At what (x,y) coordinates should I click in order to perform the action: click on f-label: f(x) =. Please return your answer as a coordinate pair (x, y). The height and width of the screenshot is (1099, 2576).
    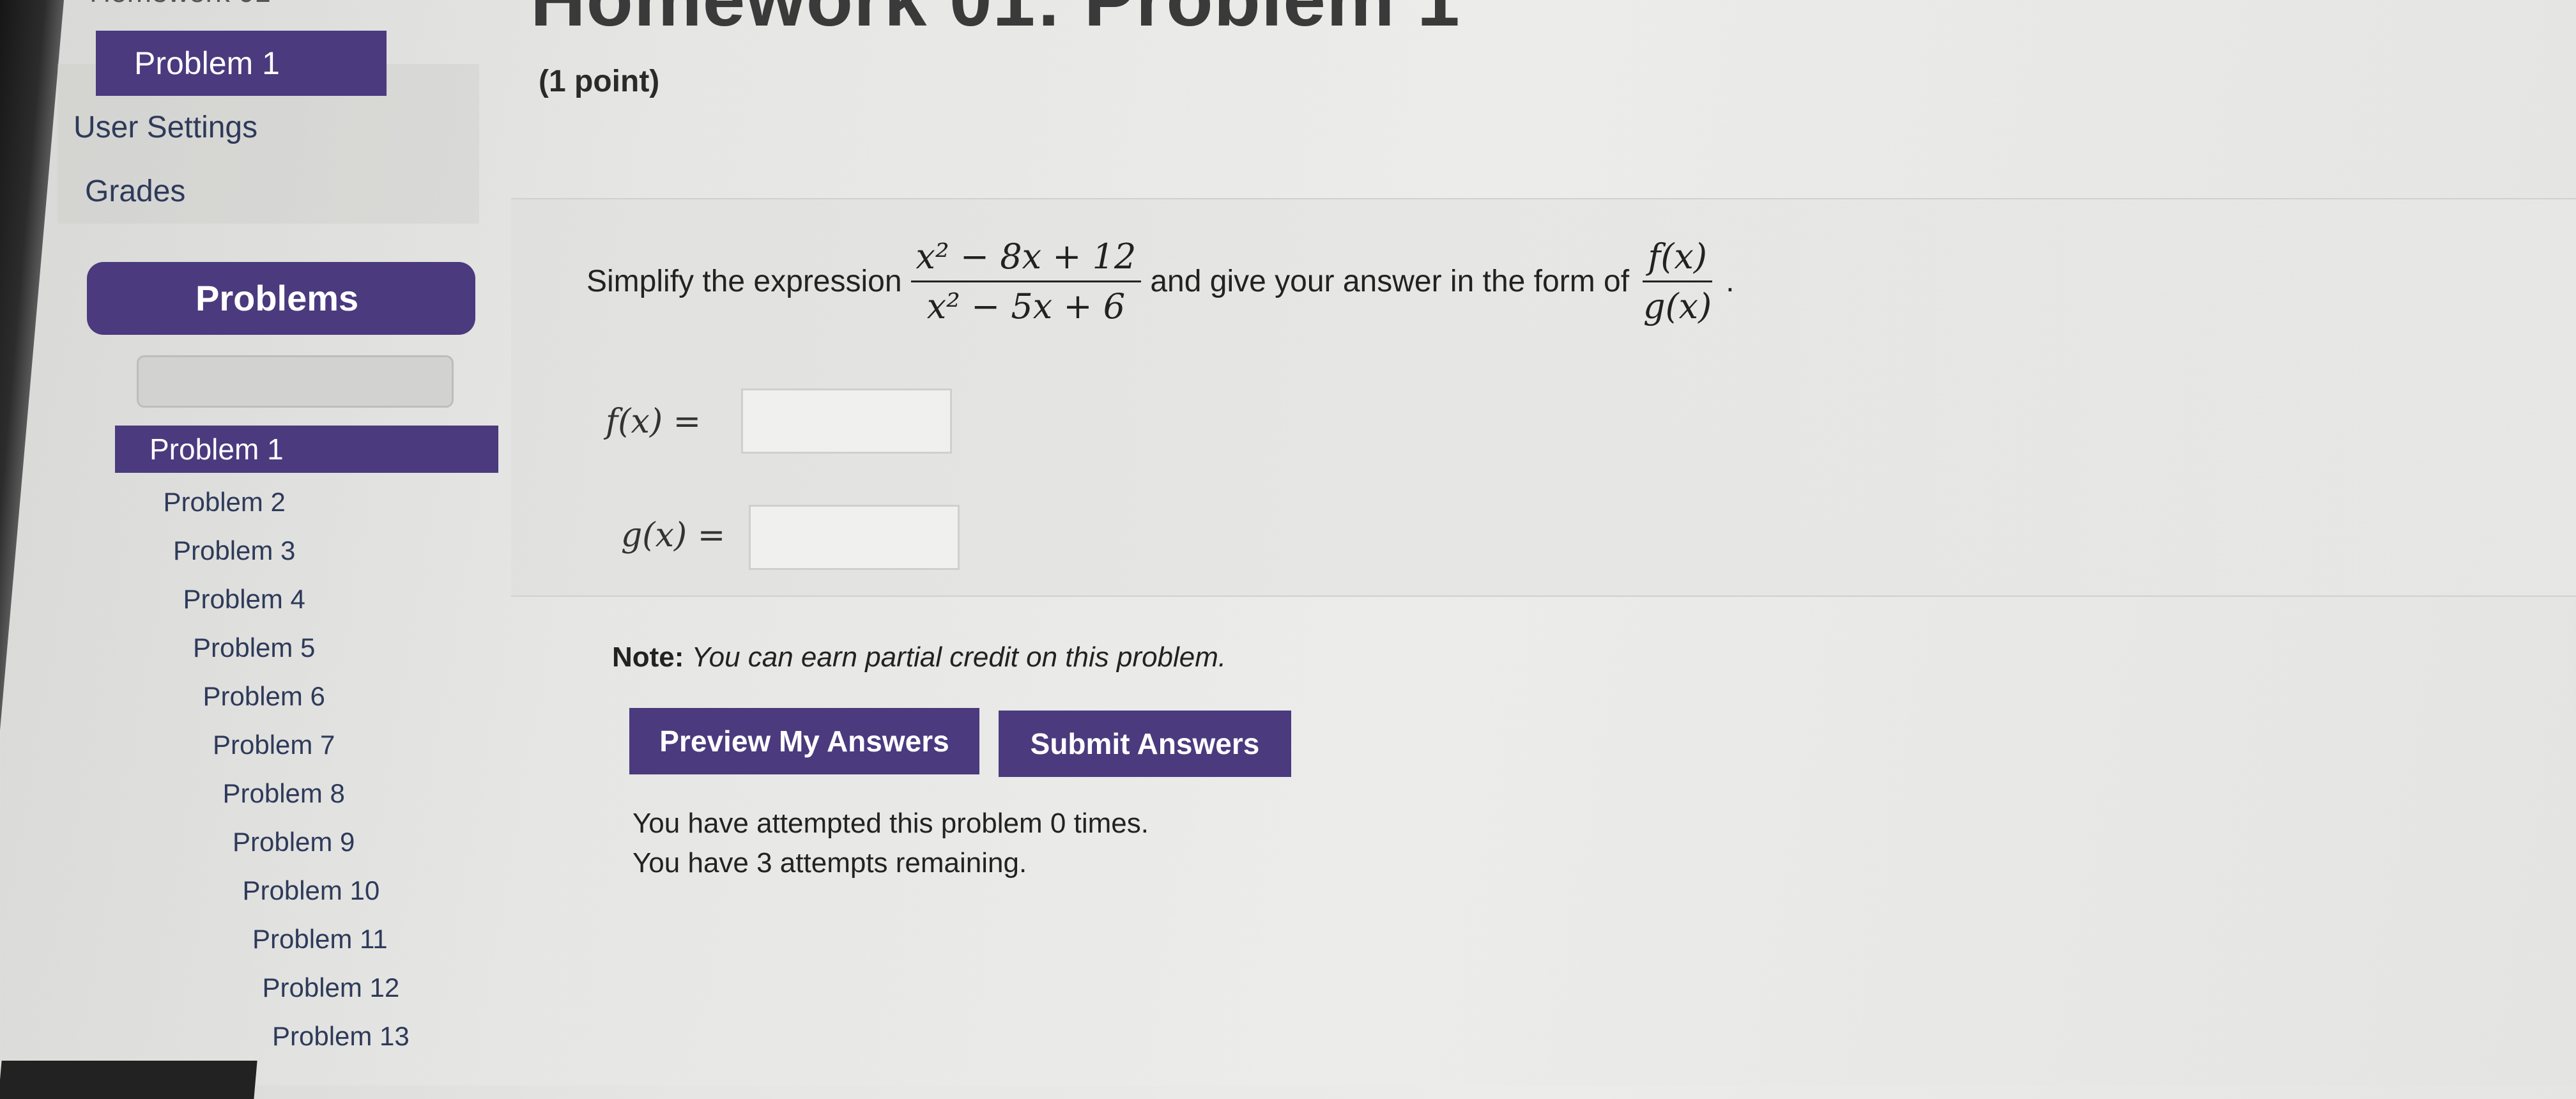
    Looking at the image, I should click on (654, 422).